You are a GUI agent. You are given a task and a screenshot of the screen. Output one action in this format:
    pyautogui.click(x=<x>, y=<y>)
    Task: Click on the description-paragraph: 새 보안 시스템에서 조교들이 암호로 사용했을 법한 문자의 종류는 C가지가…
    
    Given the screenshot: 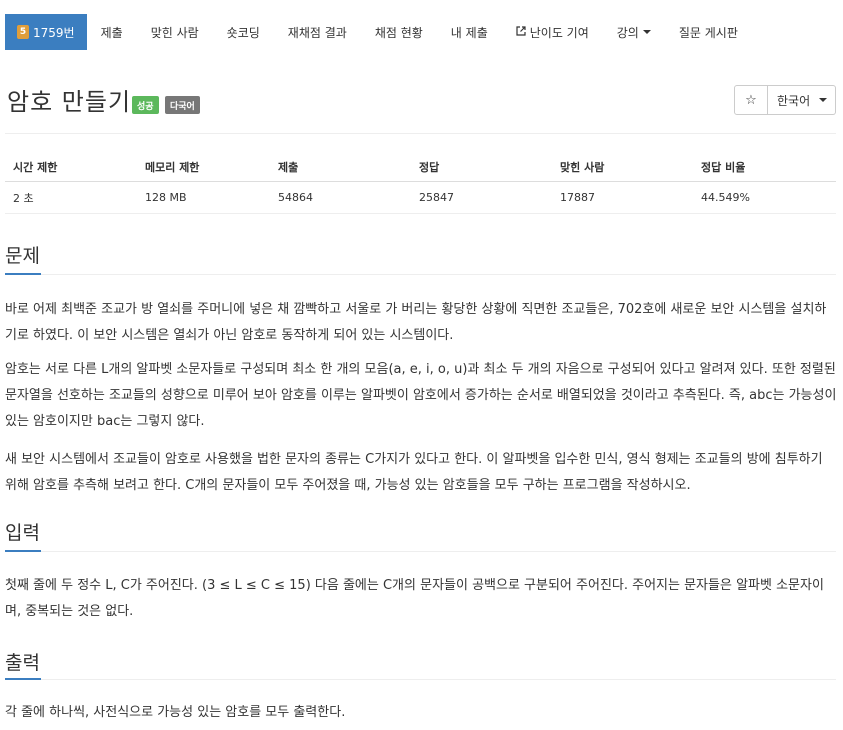 What is the action you would take?
    pyautogui.click(x=414, y=472)
    